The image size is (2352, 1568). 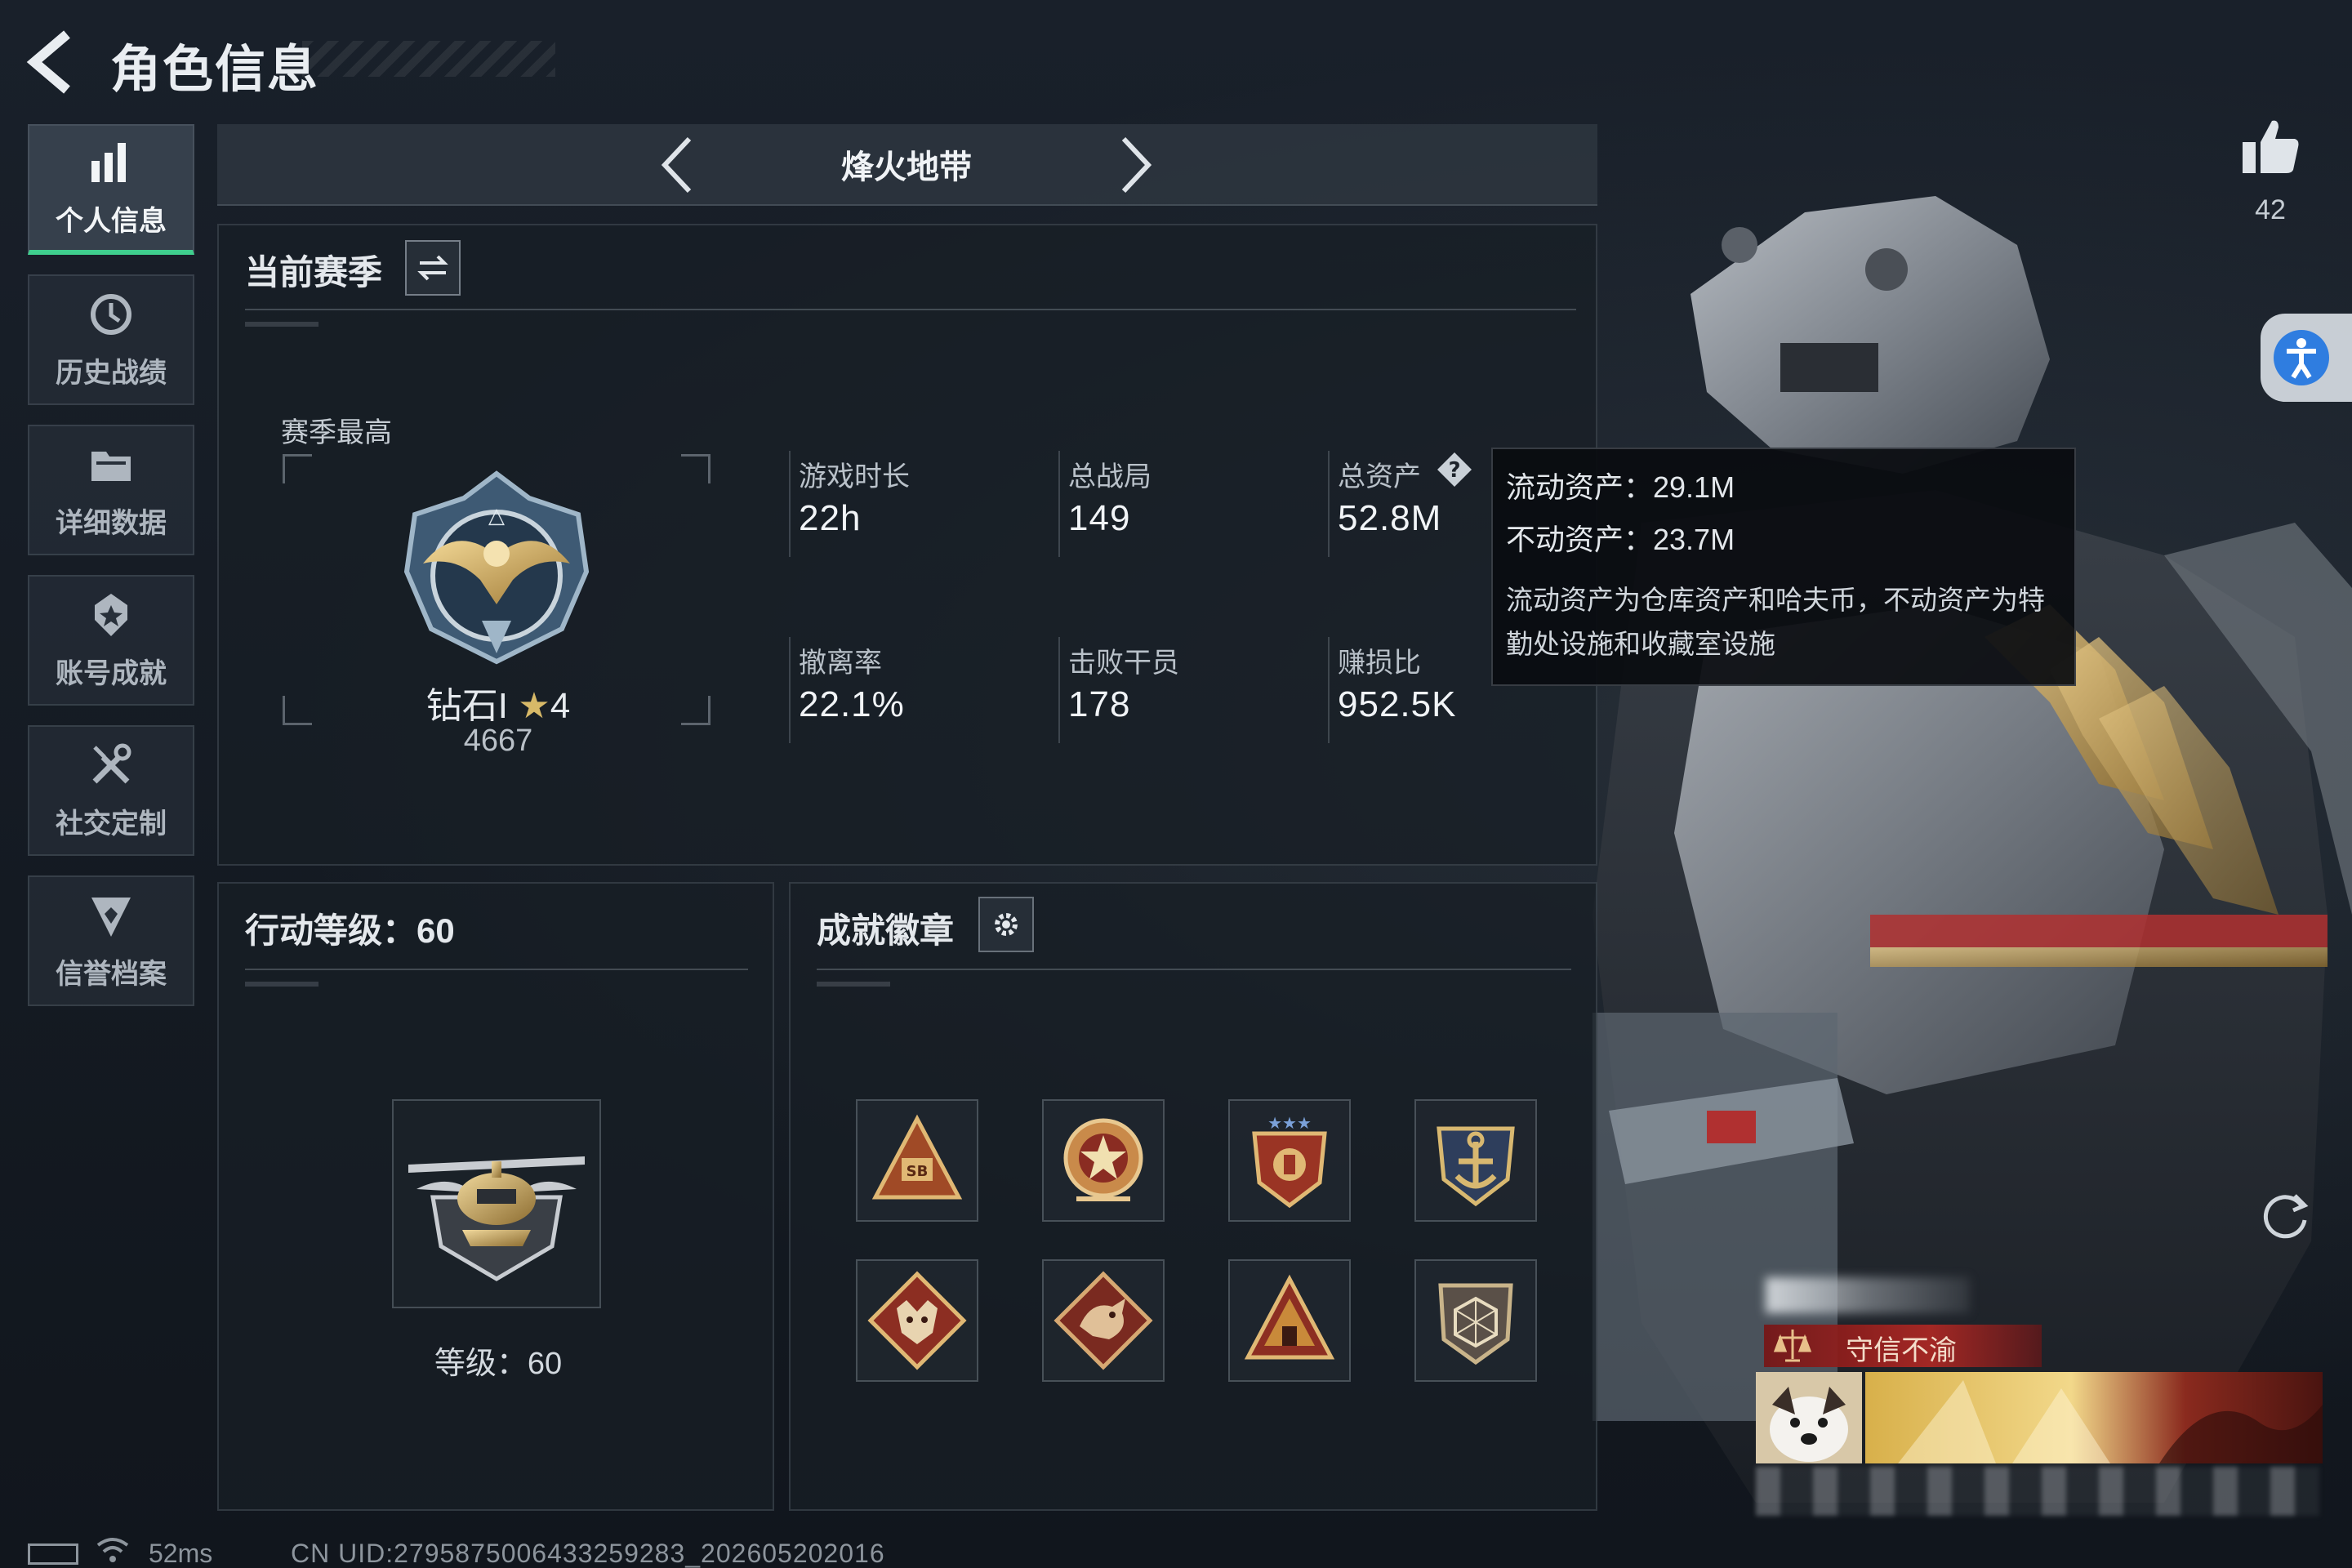 What do you see at coordinates (560, 706) in the screenshot?
I see `rank-stars: 4` at bounding box center [560, 706].